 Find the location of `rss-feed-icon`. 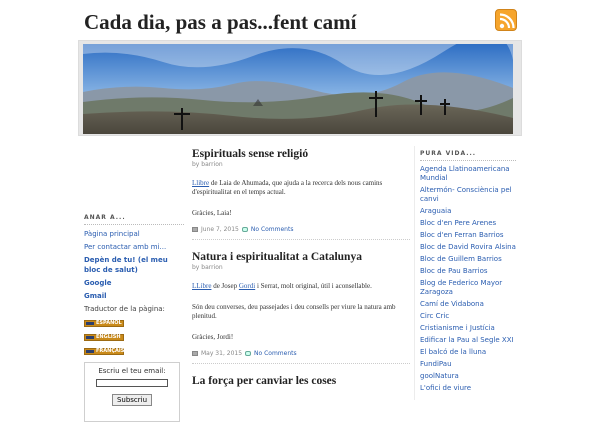

rss-feed-icon is located at coordinates (506, 20).